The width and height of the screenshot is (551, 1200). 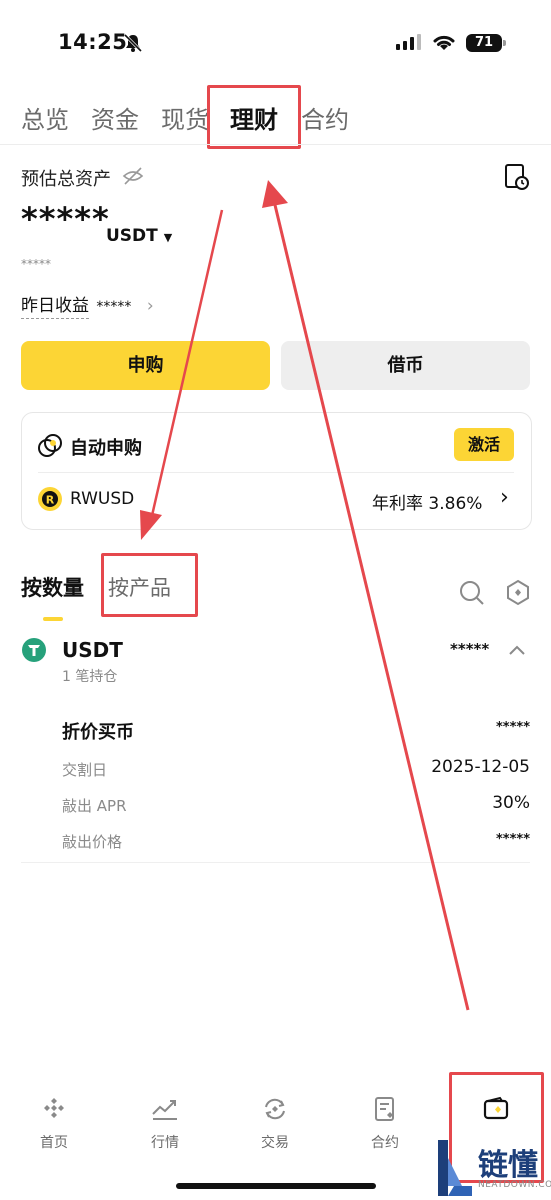 What do you see at coordinates (325, 117) in the screenshot?
I see `tab-futures: 合约` at bounding box center [325, 117].